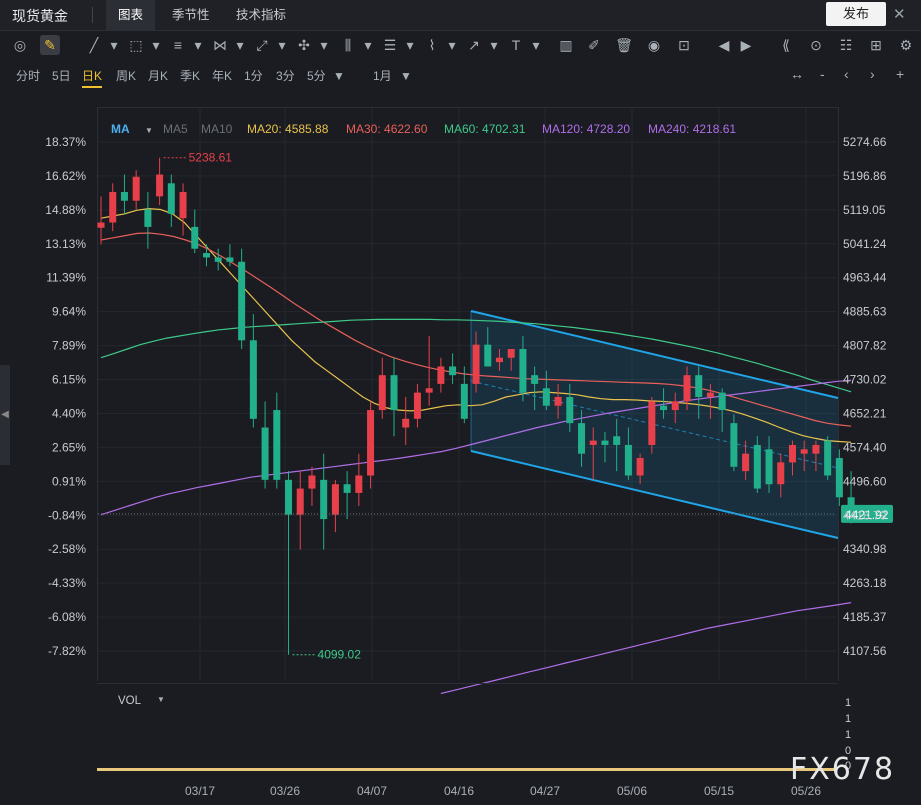  I want to click on y-tick-left: 11.39%, so click(66, 278).